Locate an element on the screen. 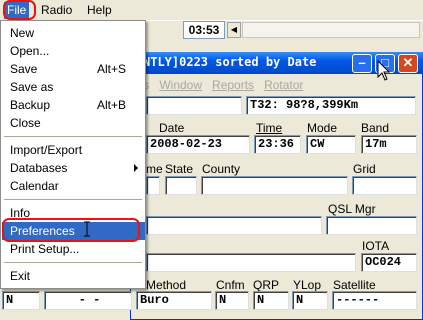  menu-item-shortcut: Alt+S is located at coordinates (112, 69).